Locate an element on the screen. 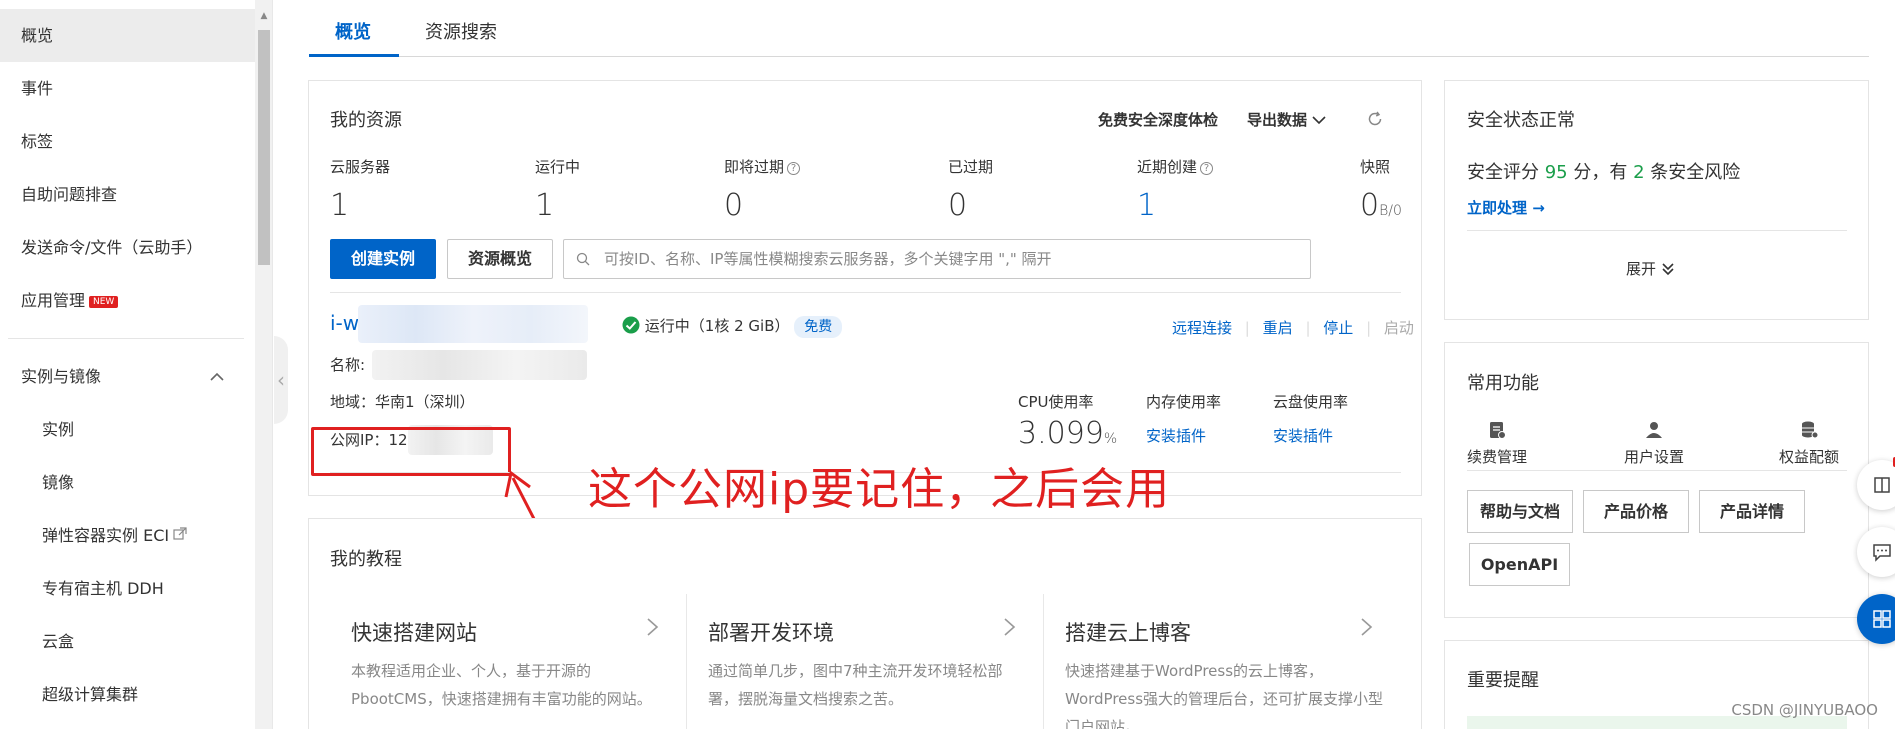 Image resolution: width=1895 pixels, height=729 pixels. apps-grid-icon is located at coordinates (1882, 621).